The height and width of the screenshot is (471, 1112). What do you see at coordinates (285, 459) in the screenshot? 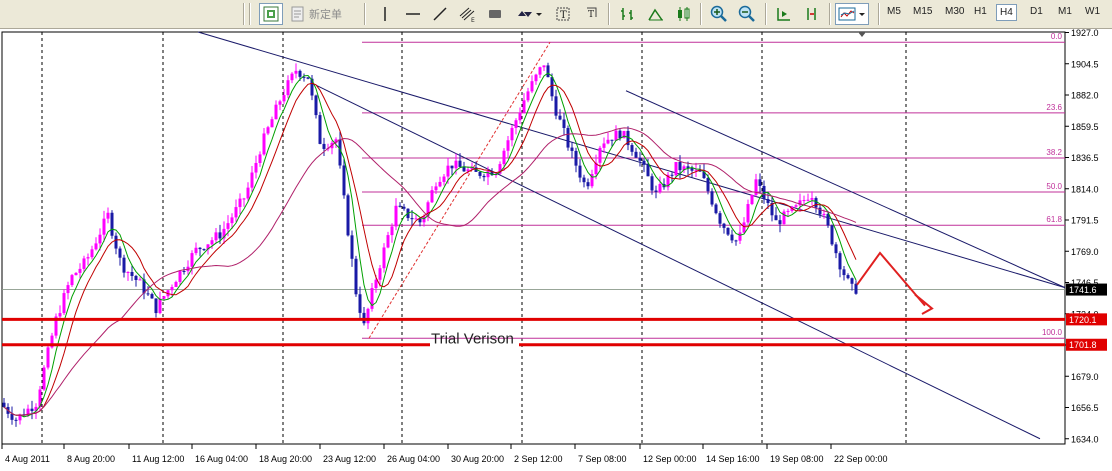
I see `x-axis-label: 18 Aug 20:00` at bounding box center [285, 459].